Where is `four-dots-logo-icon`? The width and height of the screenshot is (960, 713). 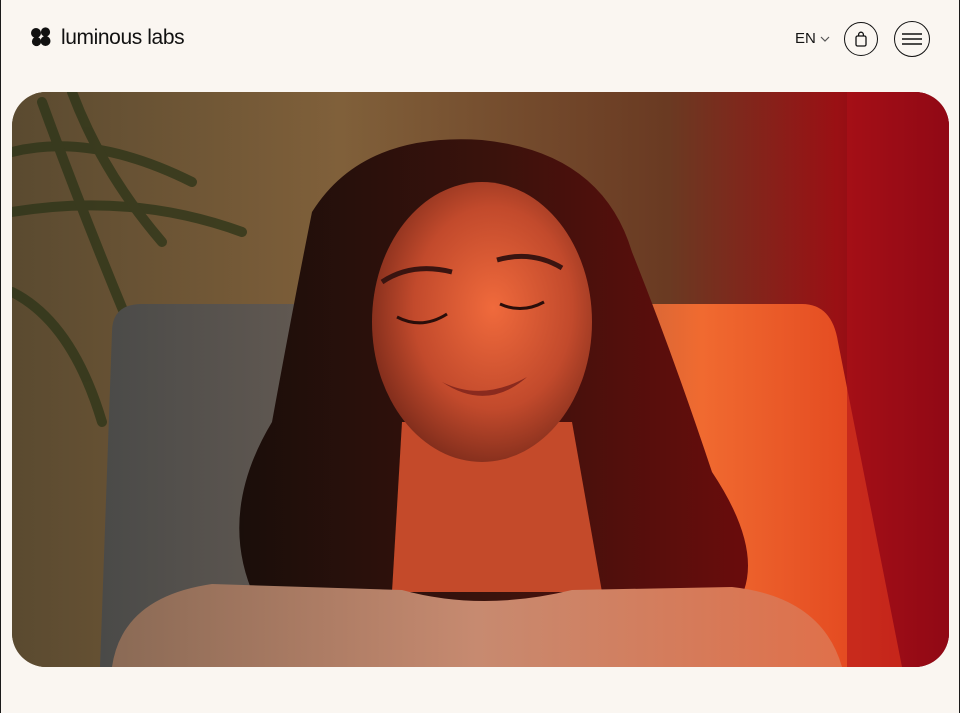
four-dots-logo-icon is located at coordinates (41, 37).